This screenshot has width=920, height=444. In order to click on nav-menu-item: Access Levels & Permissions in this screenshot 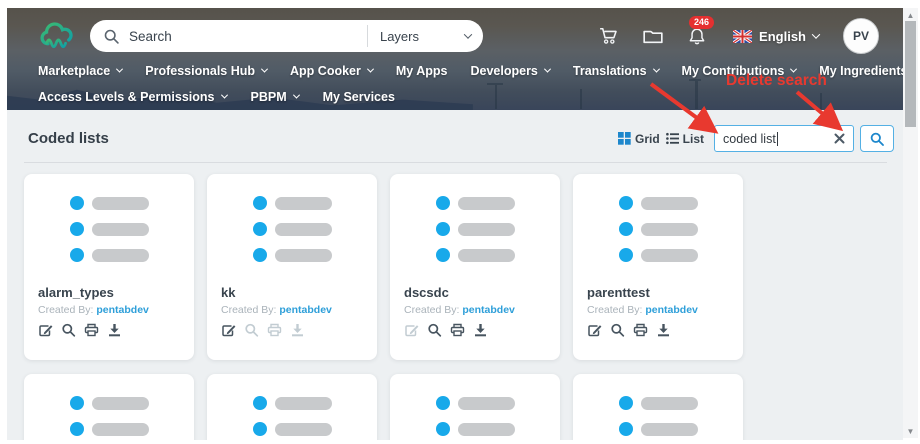, I will do `click(133, 97)`.